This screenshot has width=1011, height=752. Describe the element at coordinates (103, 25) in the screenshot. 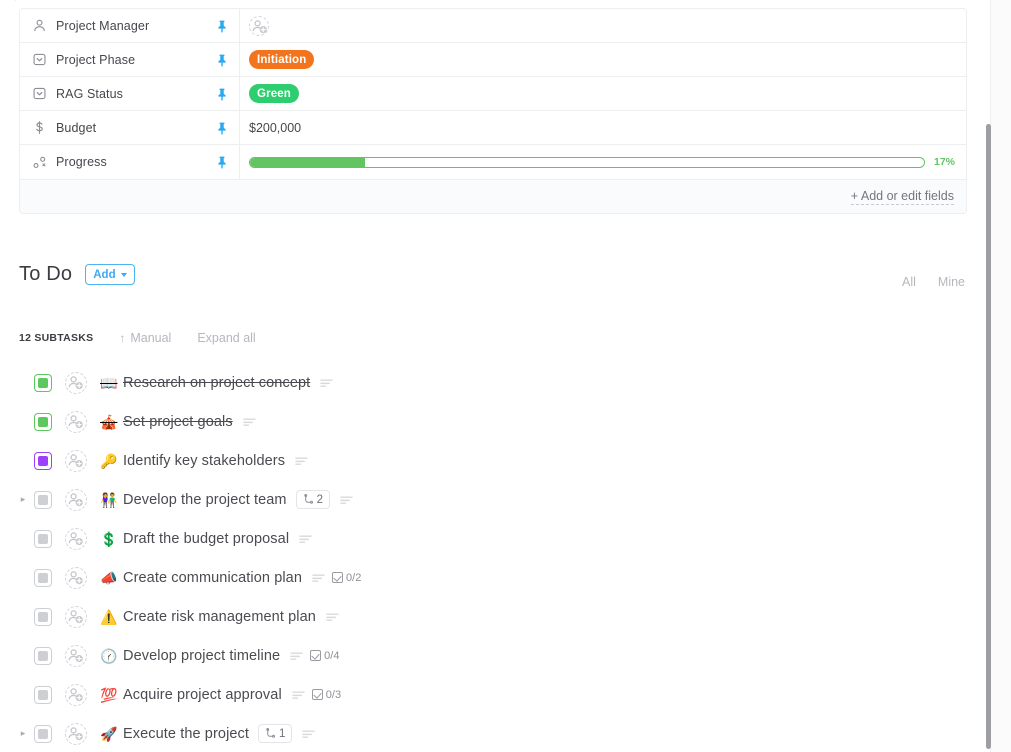

I see `custom-field-name: Project Manager` at that location.